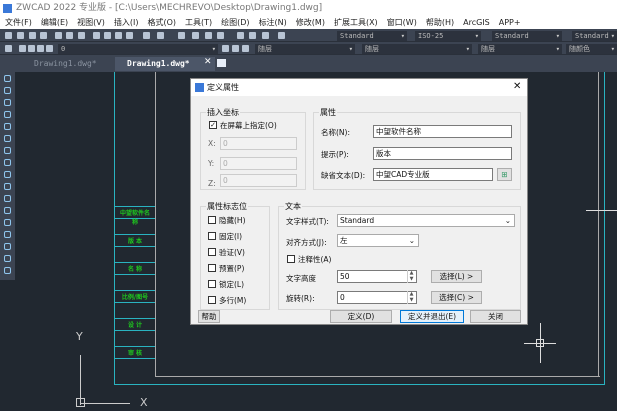 Image resolution: width=617 pixels, height=411 pixels. Describe the element at coordinates (440, 23) in the screenshot. I see `menu-item: 帮助(H)` at that location.